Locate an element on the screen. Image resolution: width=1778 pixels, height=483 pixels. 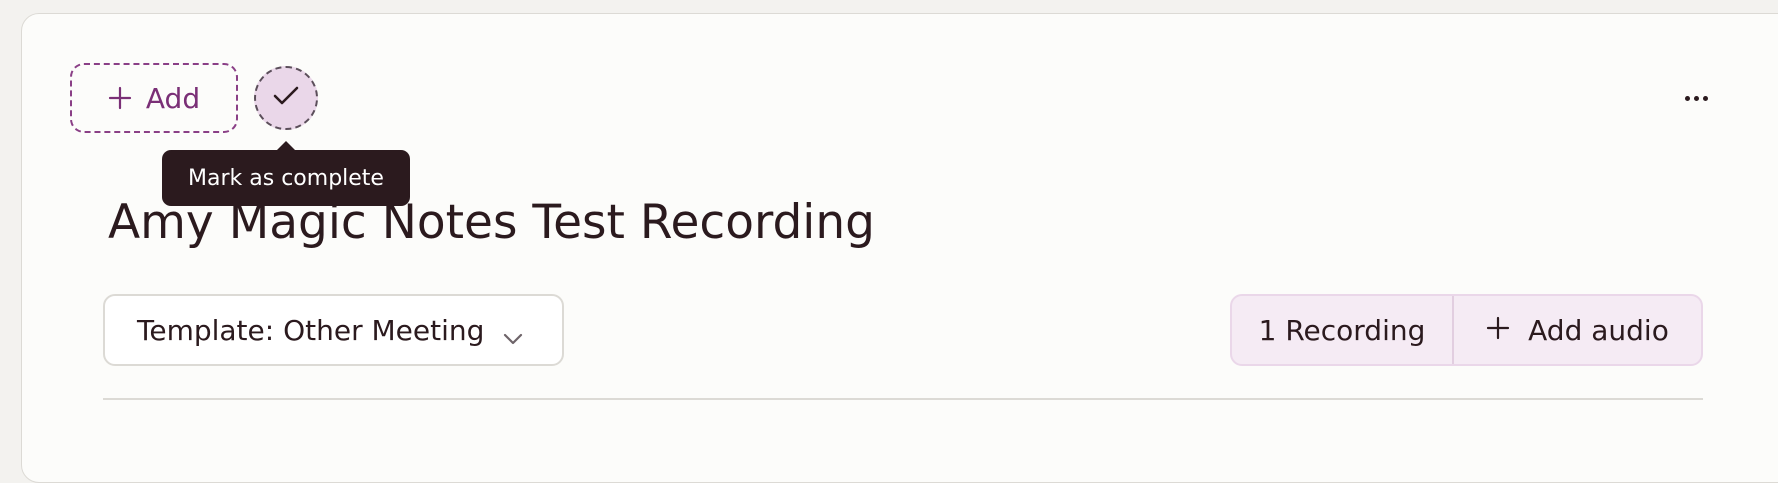
recordings-group: 1 Recording Add audio is located at coordinates (1466, 330).